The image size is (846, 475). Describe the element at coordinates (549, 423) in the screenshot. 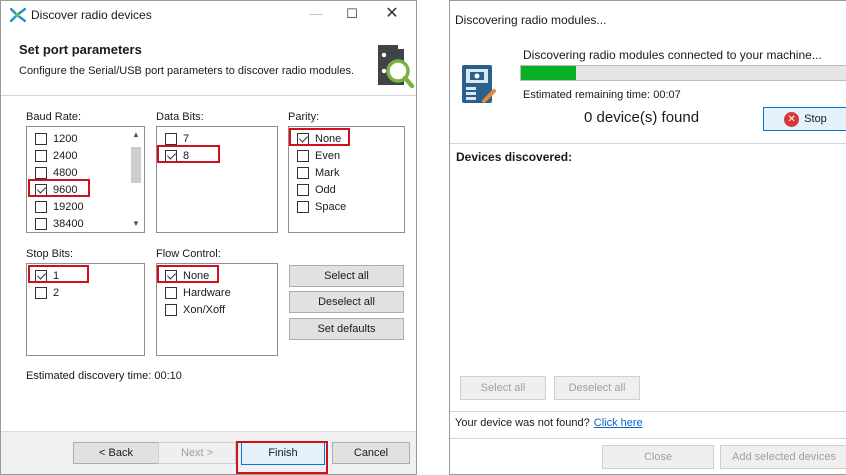

I see `device-not-found-row: Your device was not found? Click here` at that location.